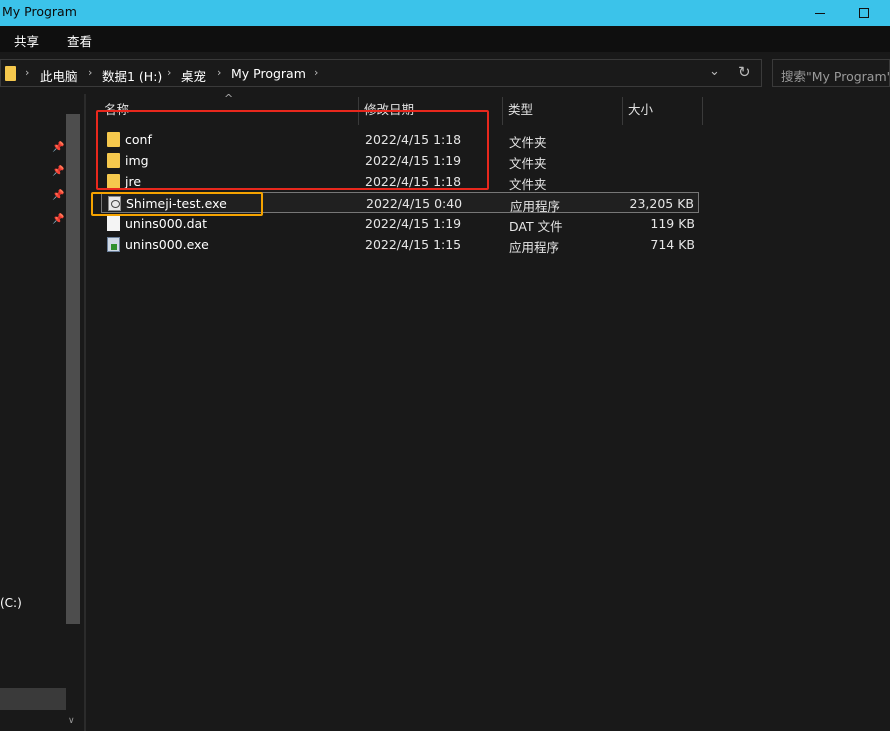 The width and height of the screenshot is (890, 731). Describe the element at coordinates (71, 721) in the screenshot. I see `scroll-down-icon: ∨` at that location.